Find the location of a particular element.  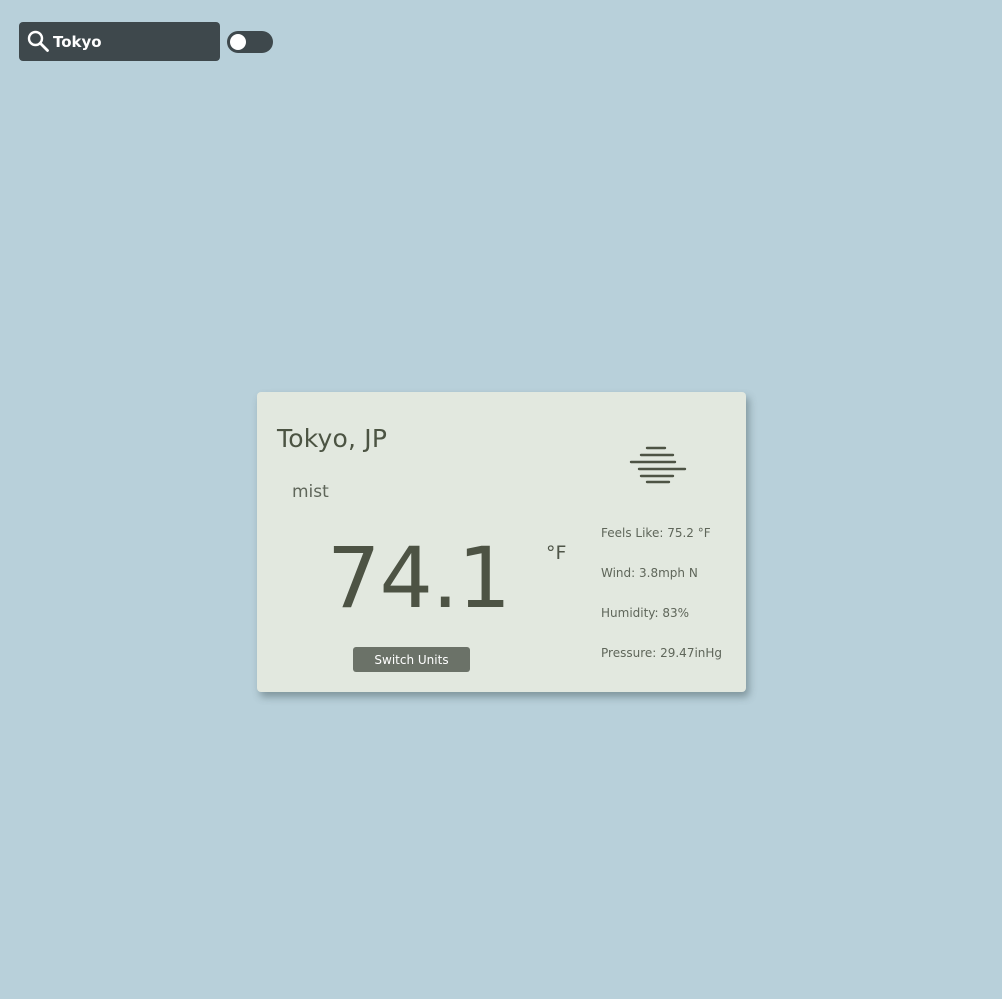

mist-icon is located at coordinates (658, 465).